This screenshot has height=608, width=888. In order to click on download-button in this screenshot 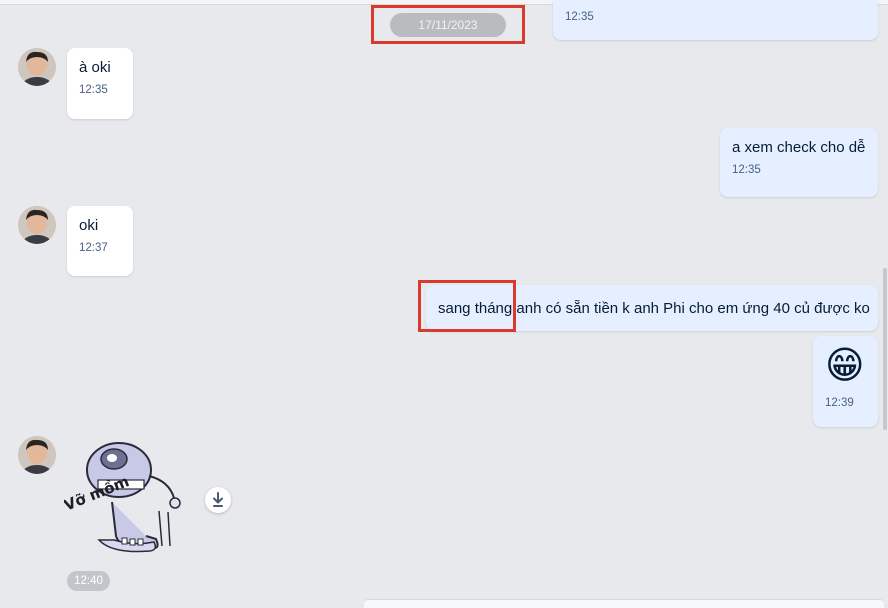, I will do `click(218, 500)`.